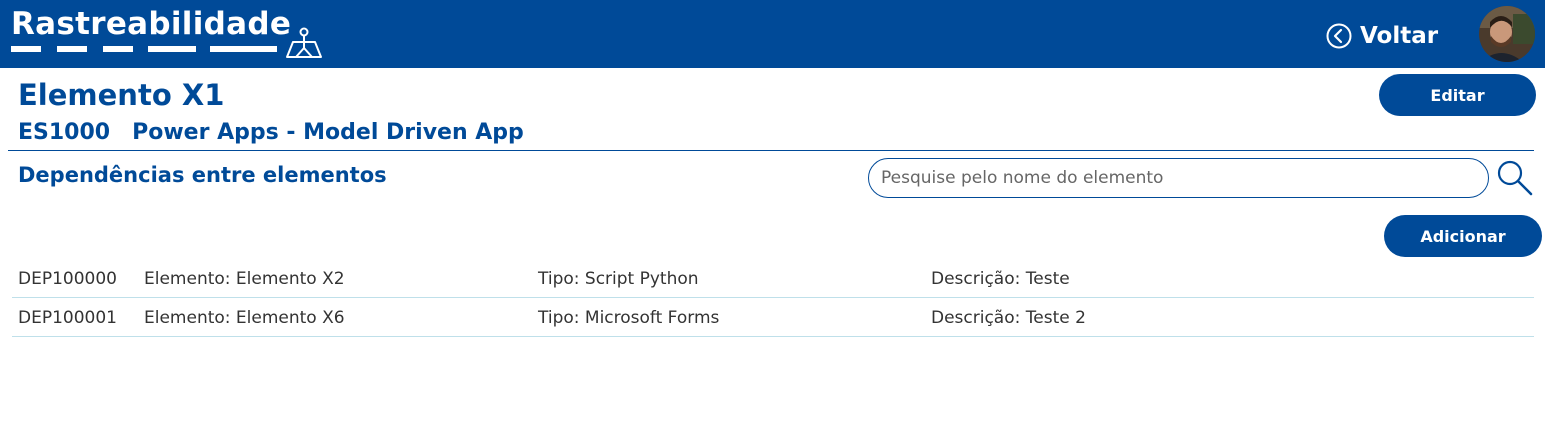 This screenshot has width=1545, height=429. I want to click on dependency-id: DEP100000, so click(67, 279).